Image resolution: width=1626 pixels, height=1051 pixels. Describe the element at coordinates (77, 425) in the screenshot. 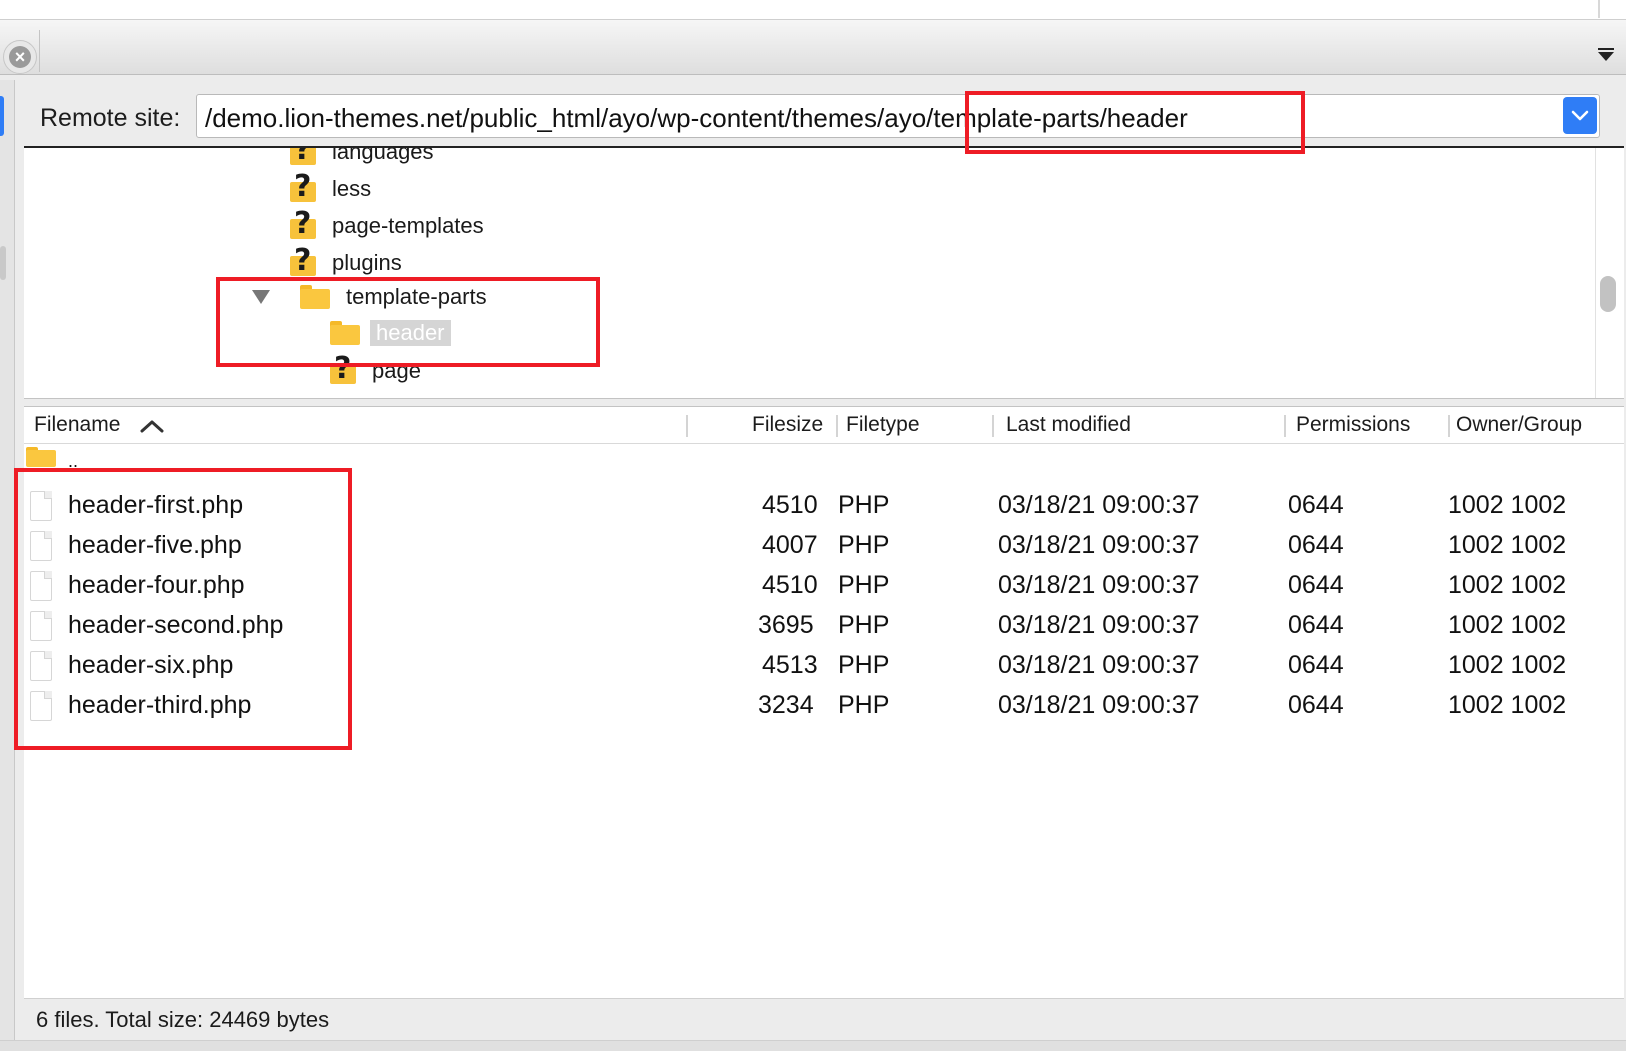

I see `column-header-filename: Filename` at that location.